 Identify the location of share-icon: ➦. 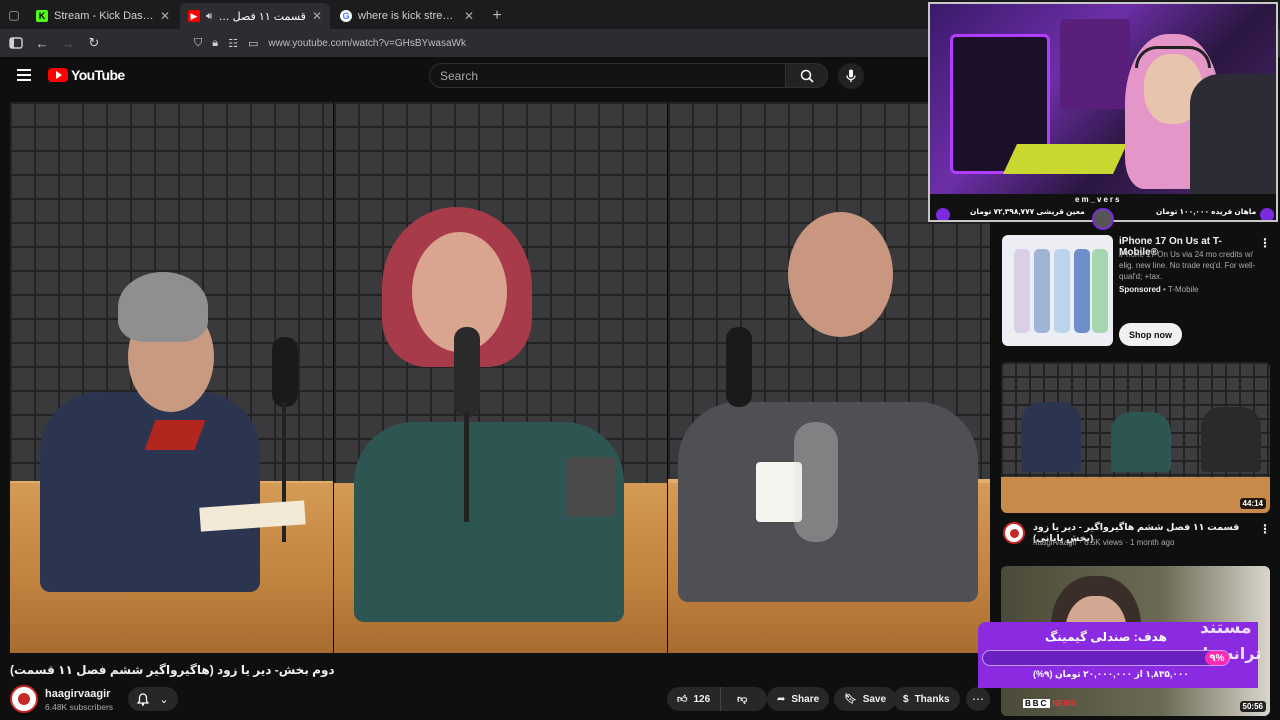
(781, 699).